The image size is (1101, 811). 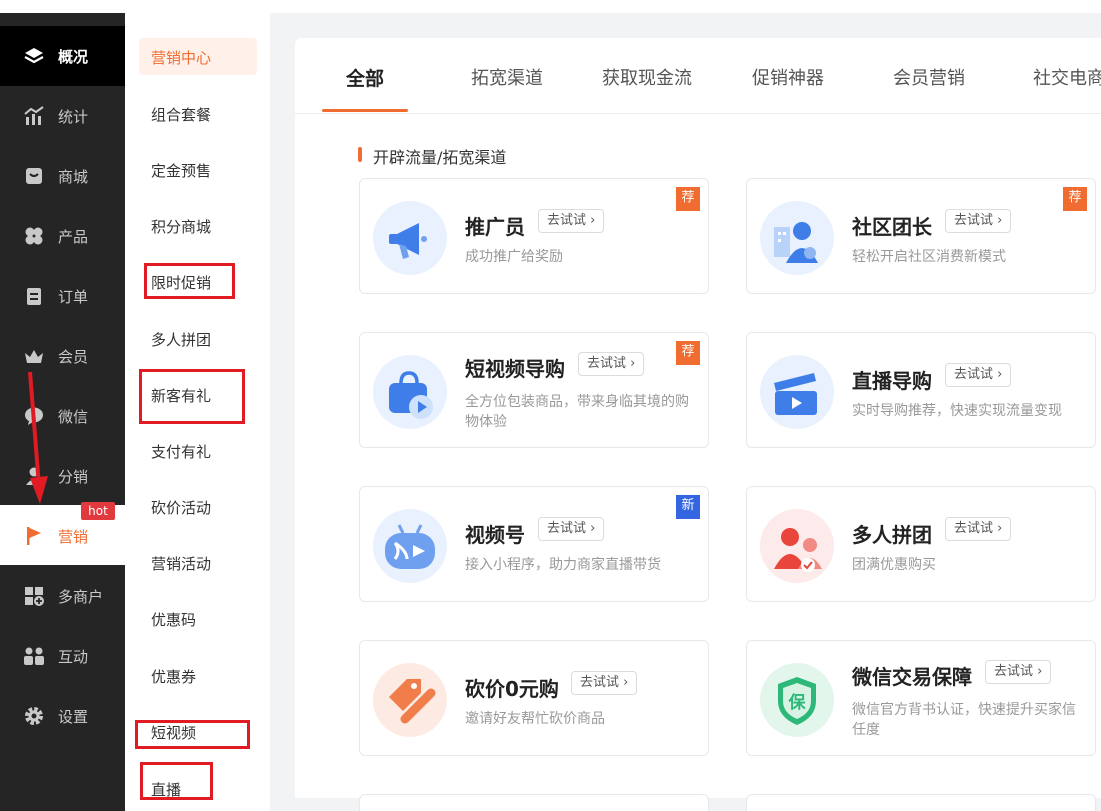 I want to click on store-icon, so click(x=34, y=596).